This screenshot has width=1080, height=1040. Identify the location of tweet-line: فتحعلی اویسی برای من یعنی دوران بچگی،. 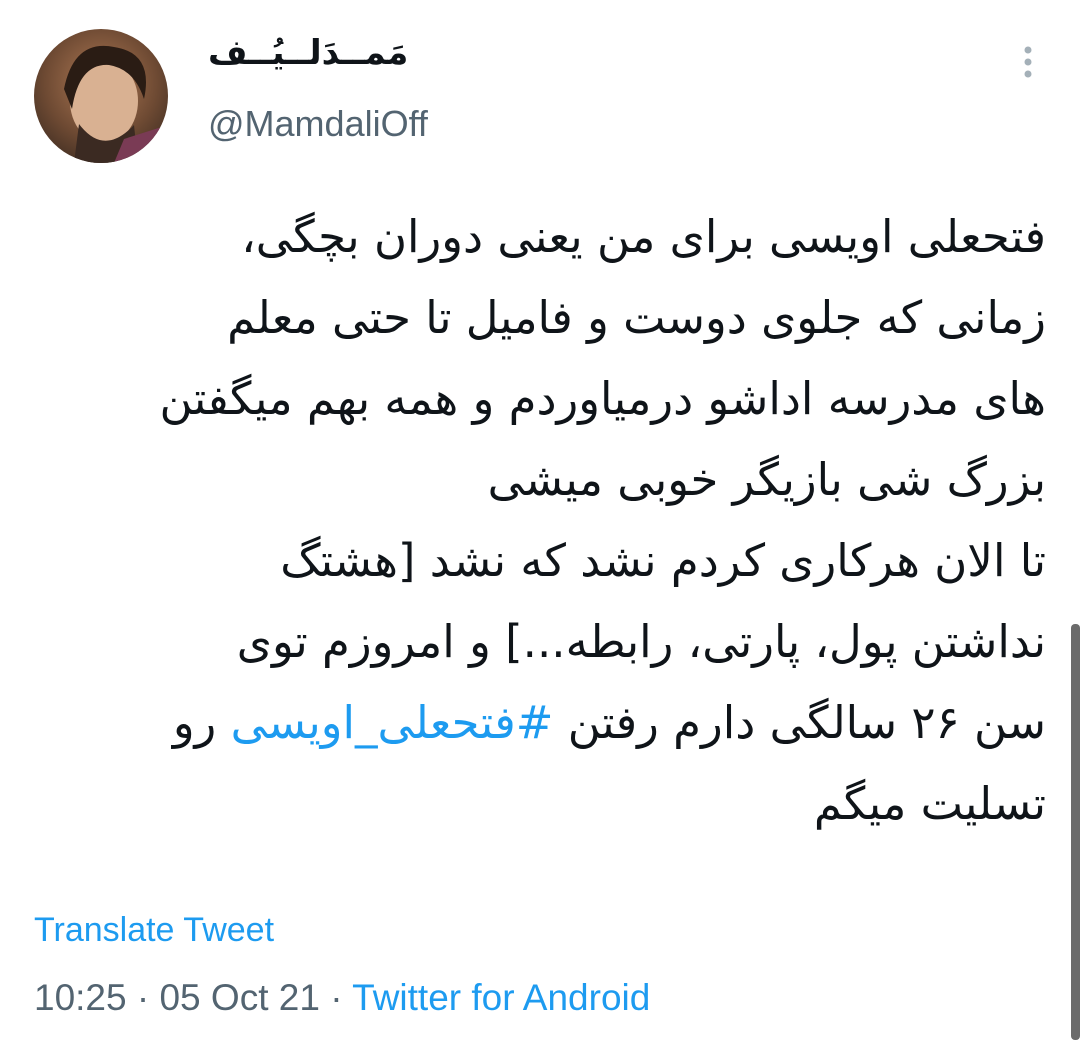
(643, 236).